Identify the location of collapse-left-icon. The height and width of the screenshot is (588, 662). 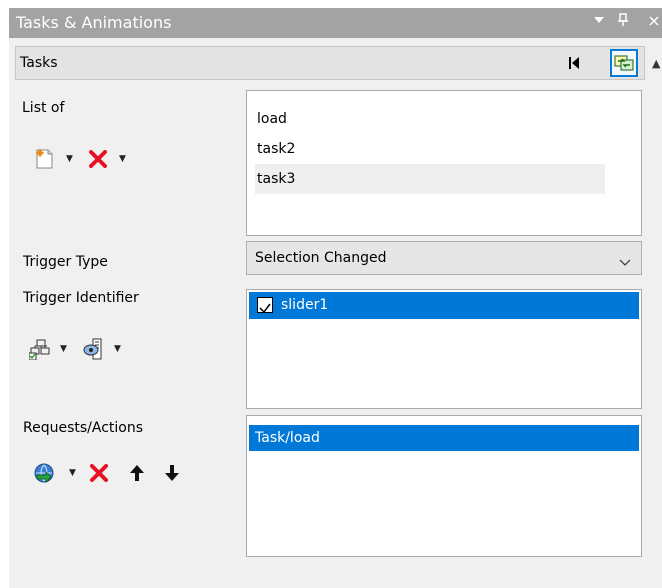
(574, 63).